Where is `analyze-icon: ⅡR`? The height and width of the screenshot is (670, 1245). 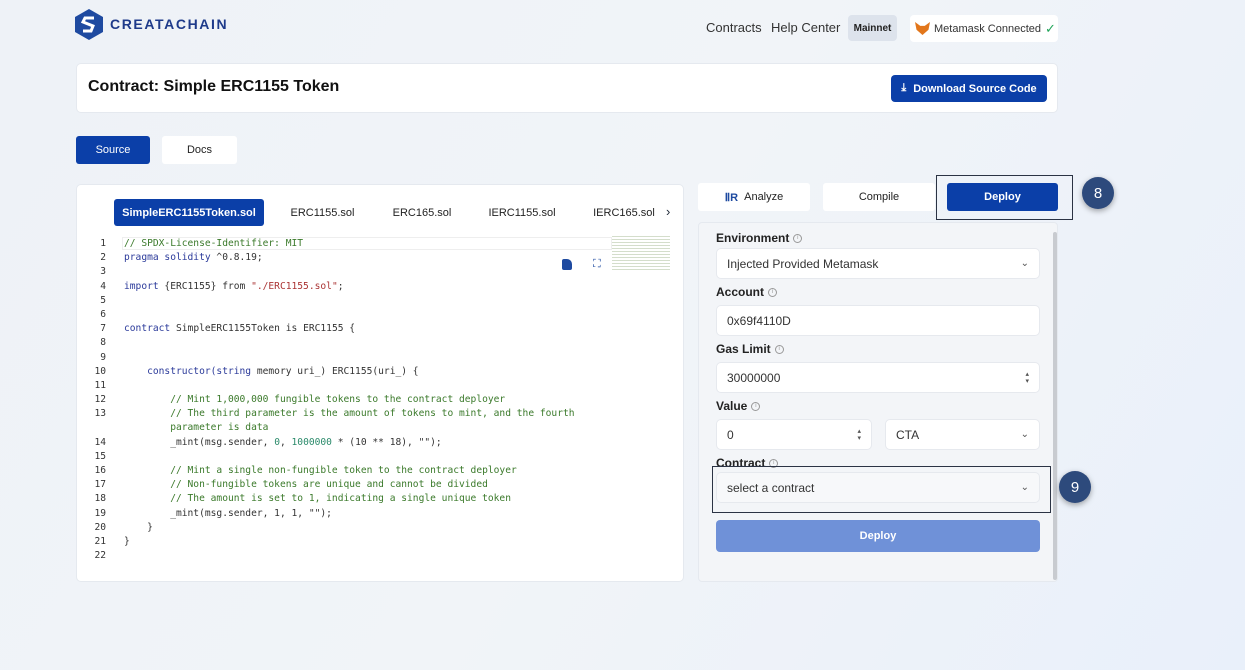
analyze-icon: ⅡR is located at coordinates (731, 197).